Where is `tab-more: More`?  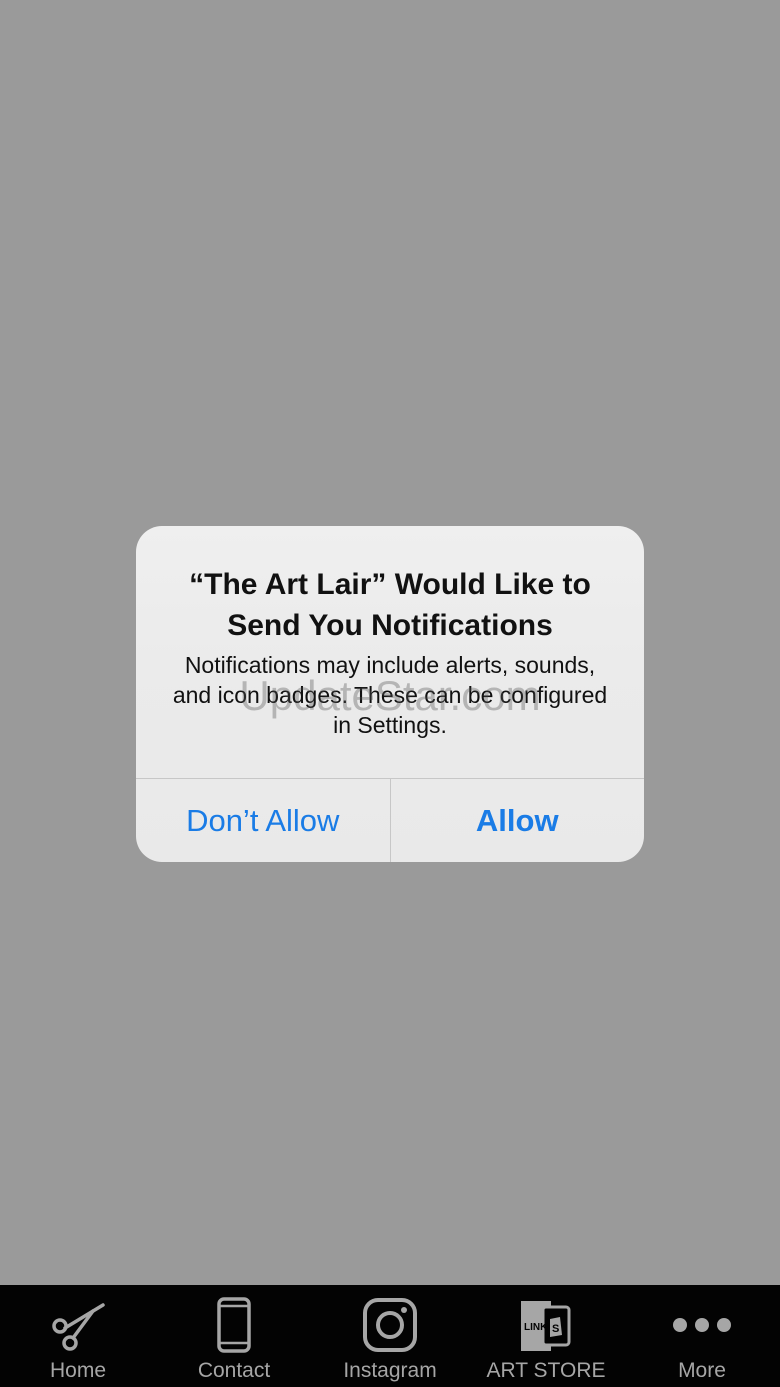
tab-more: More is located at coordinates (702, 1336).